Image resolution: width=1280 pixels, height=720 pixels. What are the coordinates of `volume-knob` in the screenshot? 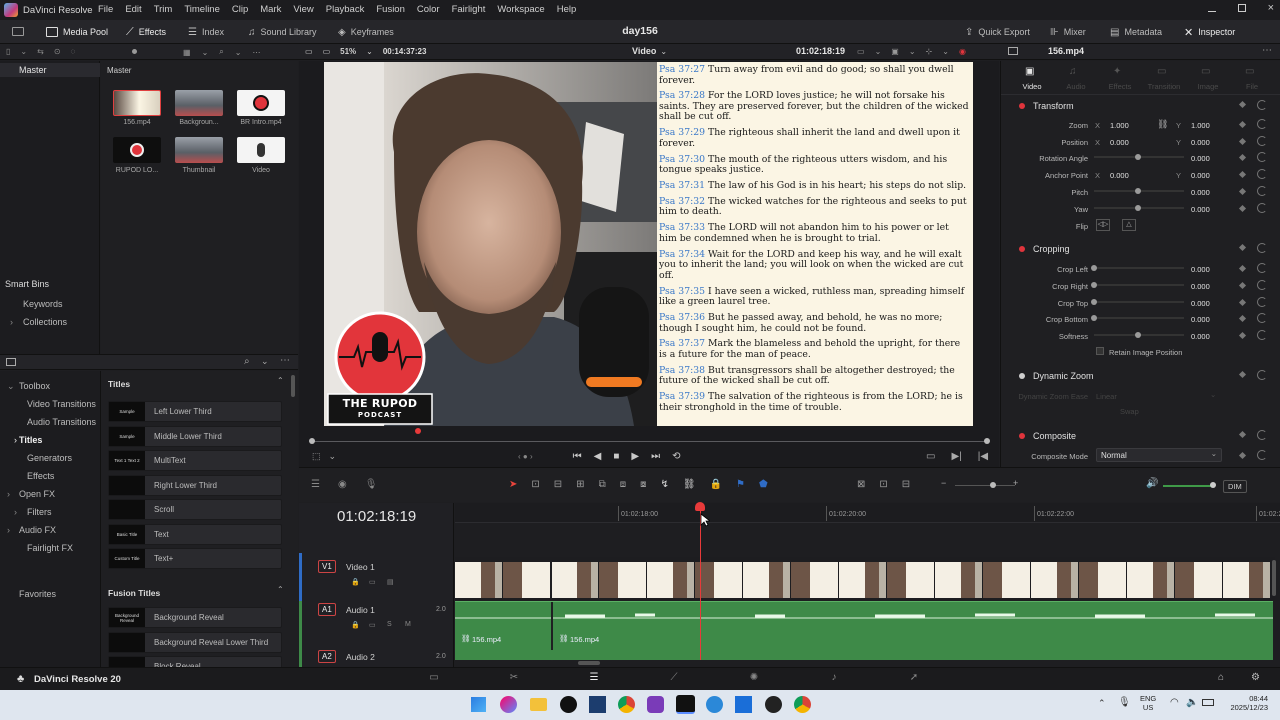 It's located at (1213, 485).